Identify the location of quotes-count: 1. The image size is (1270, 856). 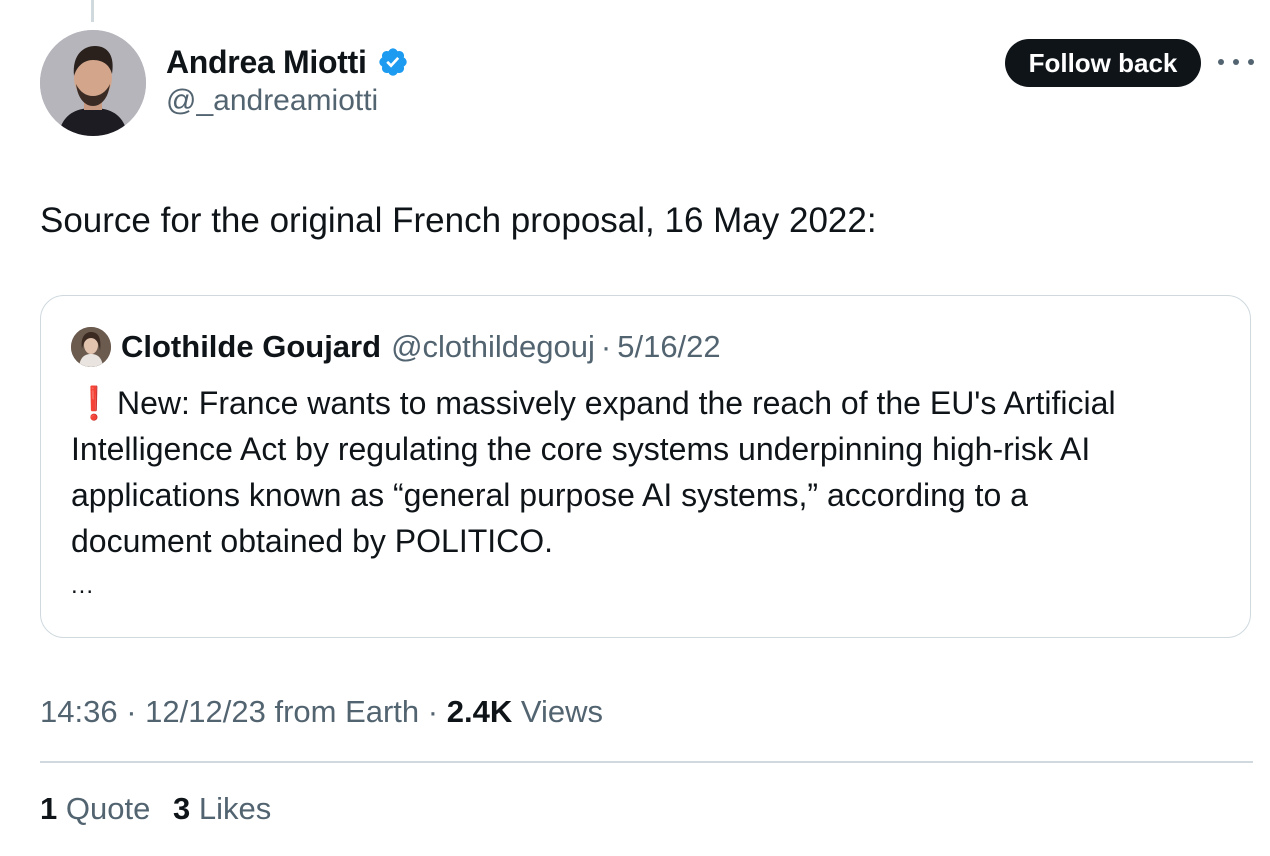
(49, 808).